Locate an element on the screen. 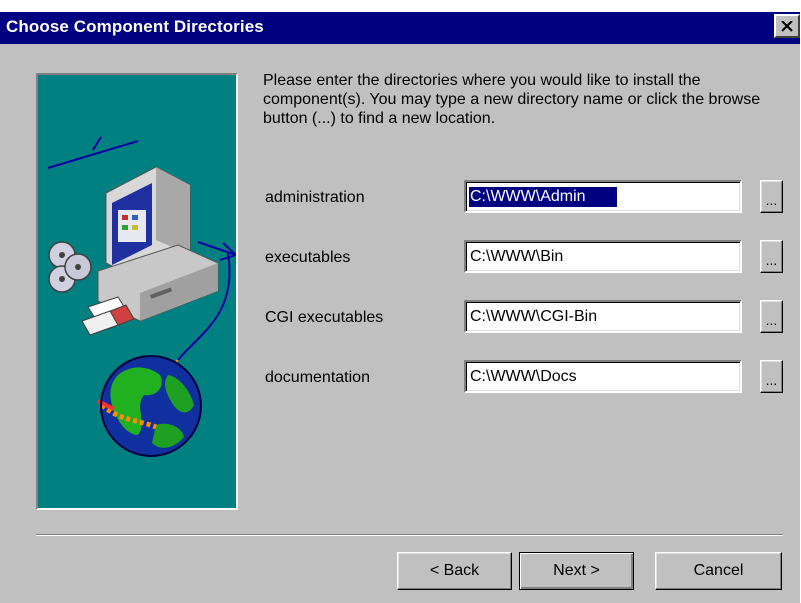  next-button: Next > is located at coordinates (576, 571).